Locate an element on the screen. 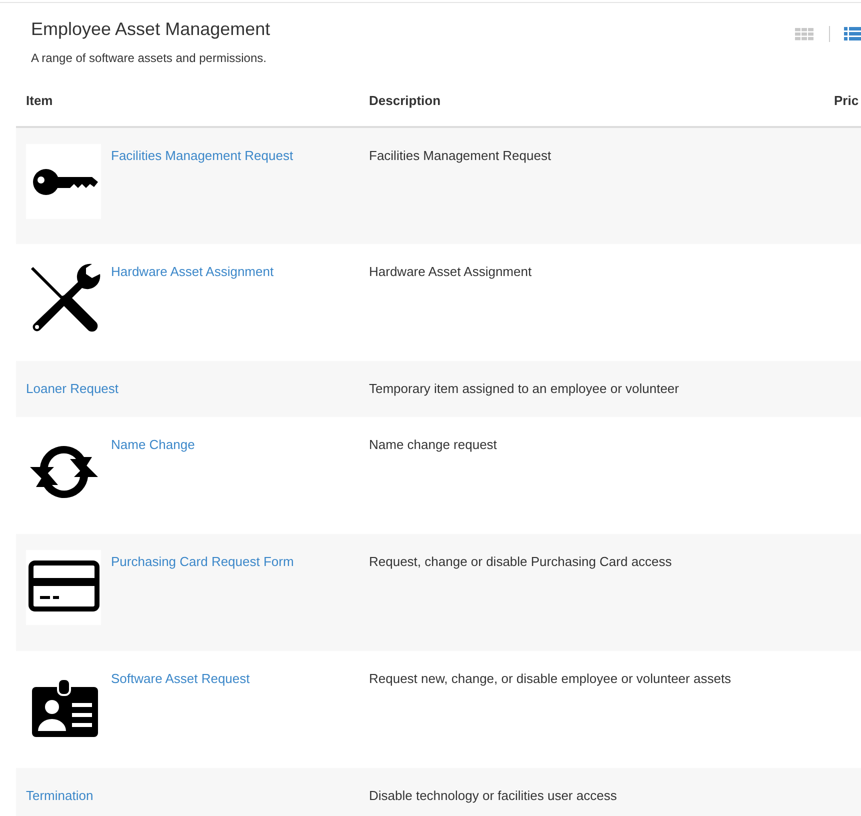 This screenshot has width=861, height=816. item-link: Purchasing Card Request Form is located at coordinates (202, 562).